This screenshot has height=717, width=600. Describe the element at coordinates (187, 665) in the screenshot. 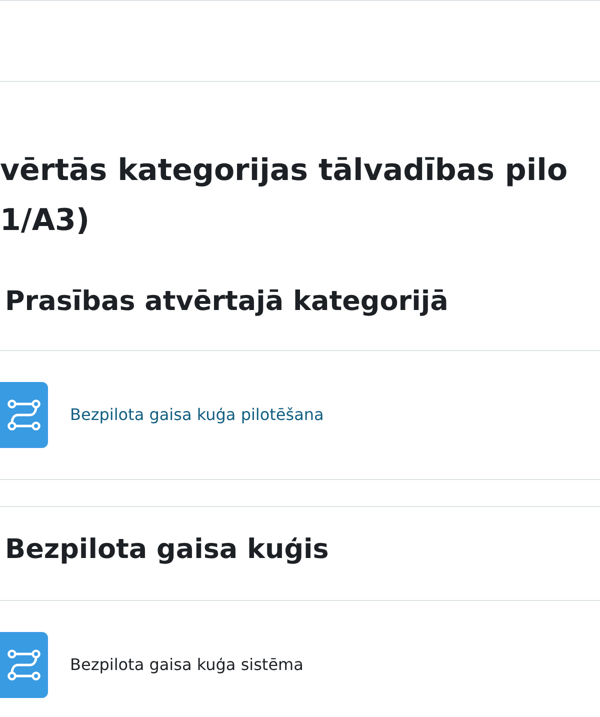

I see `activity-name: Bezpilota gaisa kuģa sistēma` at that location.